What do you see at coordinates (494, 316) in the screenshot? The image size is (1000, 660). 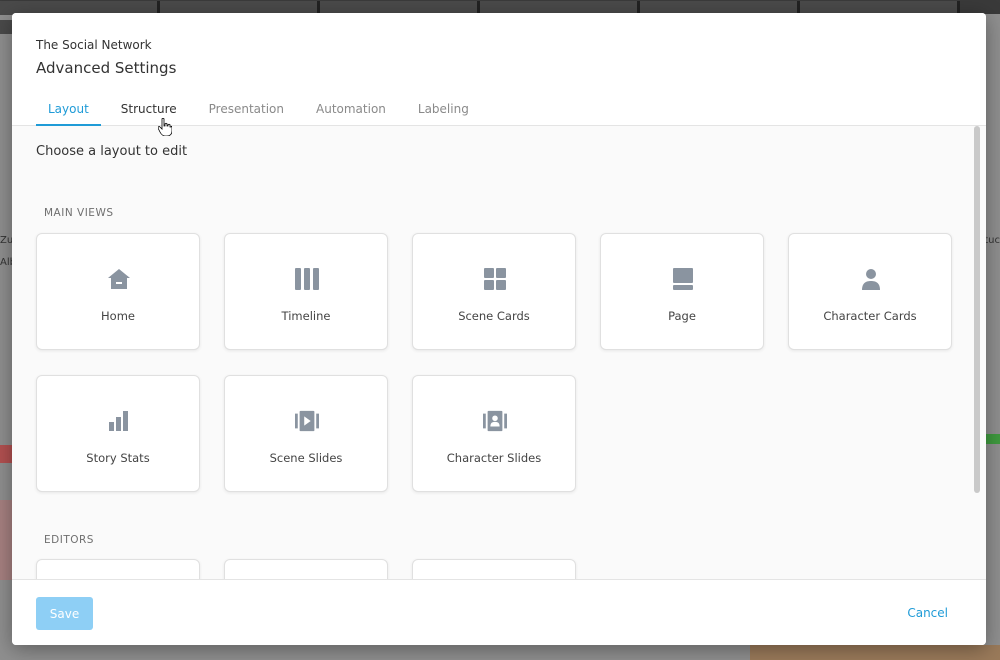 I see `layout-card-label: Scene Cards` at bounding box center [494, 316].